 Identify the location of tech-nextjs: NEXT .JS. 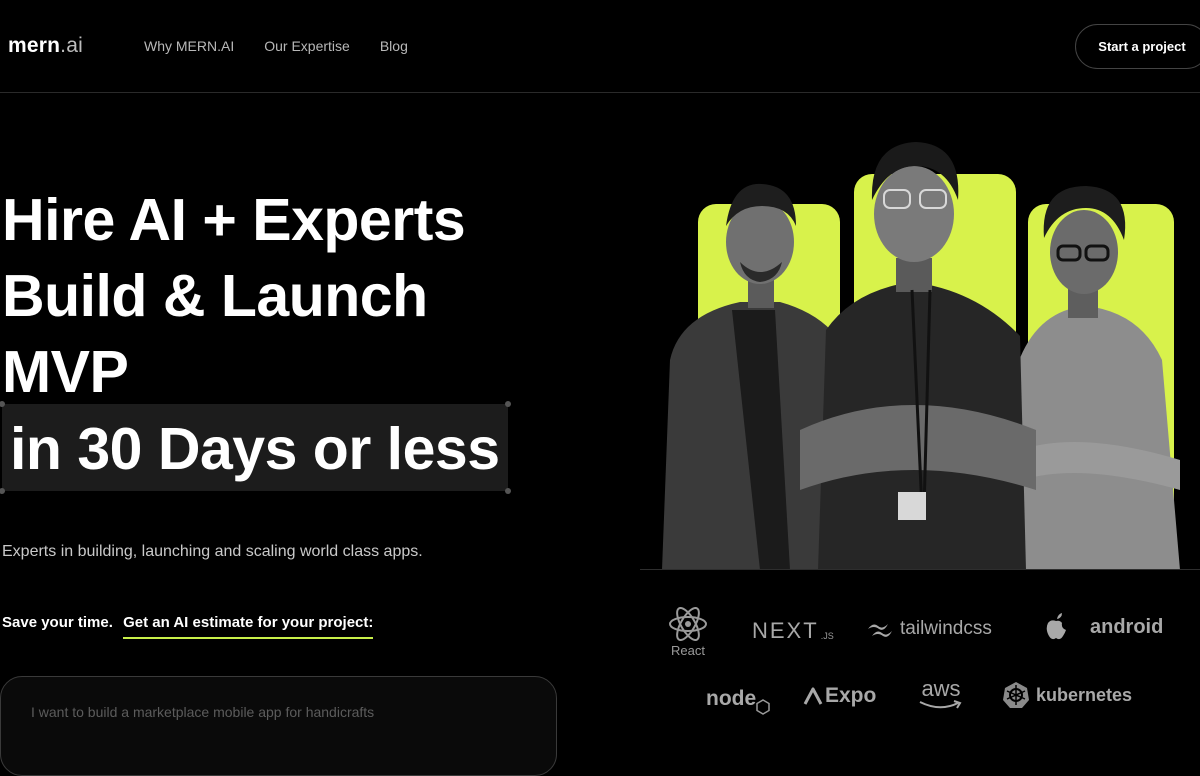
(793, 631).